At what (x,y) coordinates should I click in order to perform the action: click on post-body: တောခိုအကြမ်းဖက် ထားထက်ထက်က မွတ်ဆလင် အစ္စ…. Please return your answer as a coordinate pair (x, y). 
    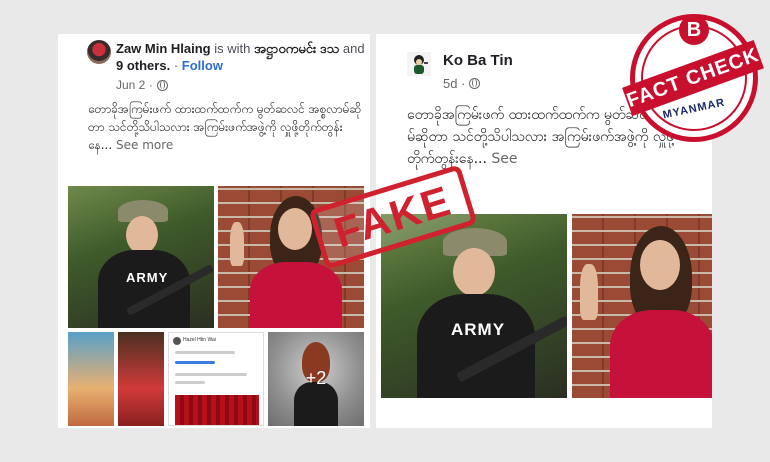
    Looking at the image, I should click on (226, 127).